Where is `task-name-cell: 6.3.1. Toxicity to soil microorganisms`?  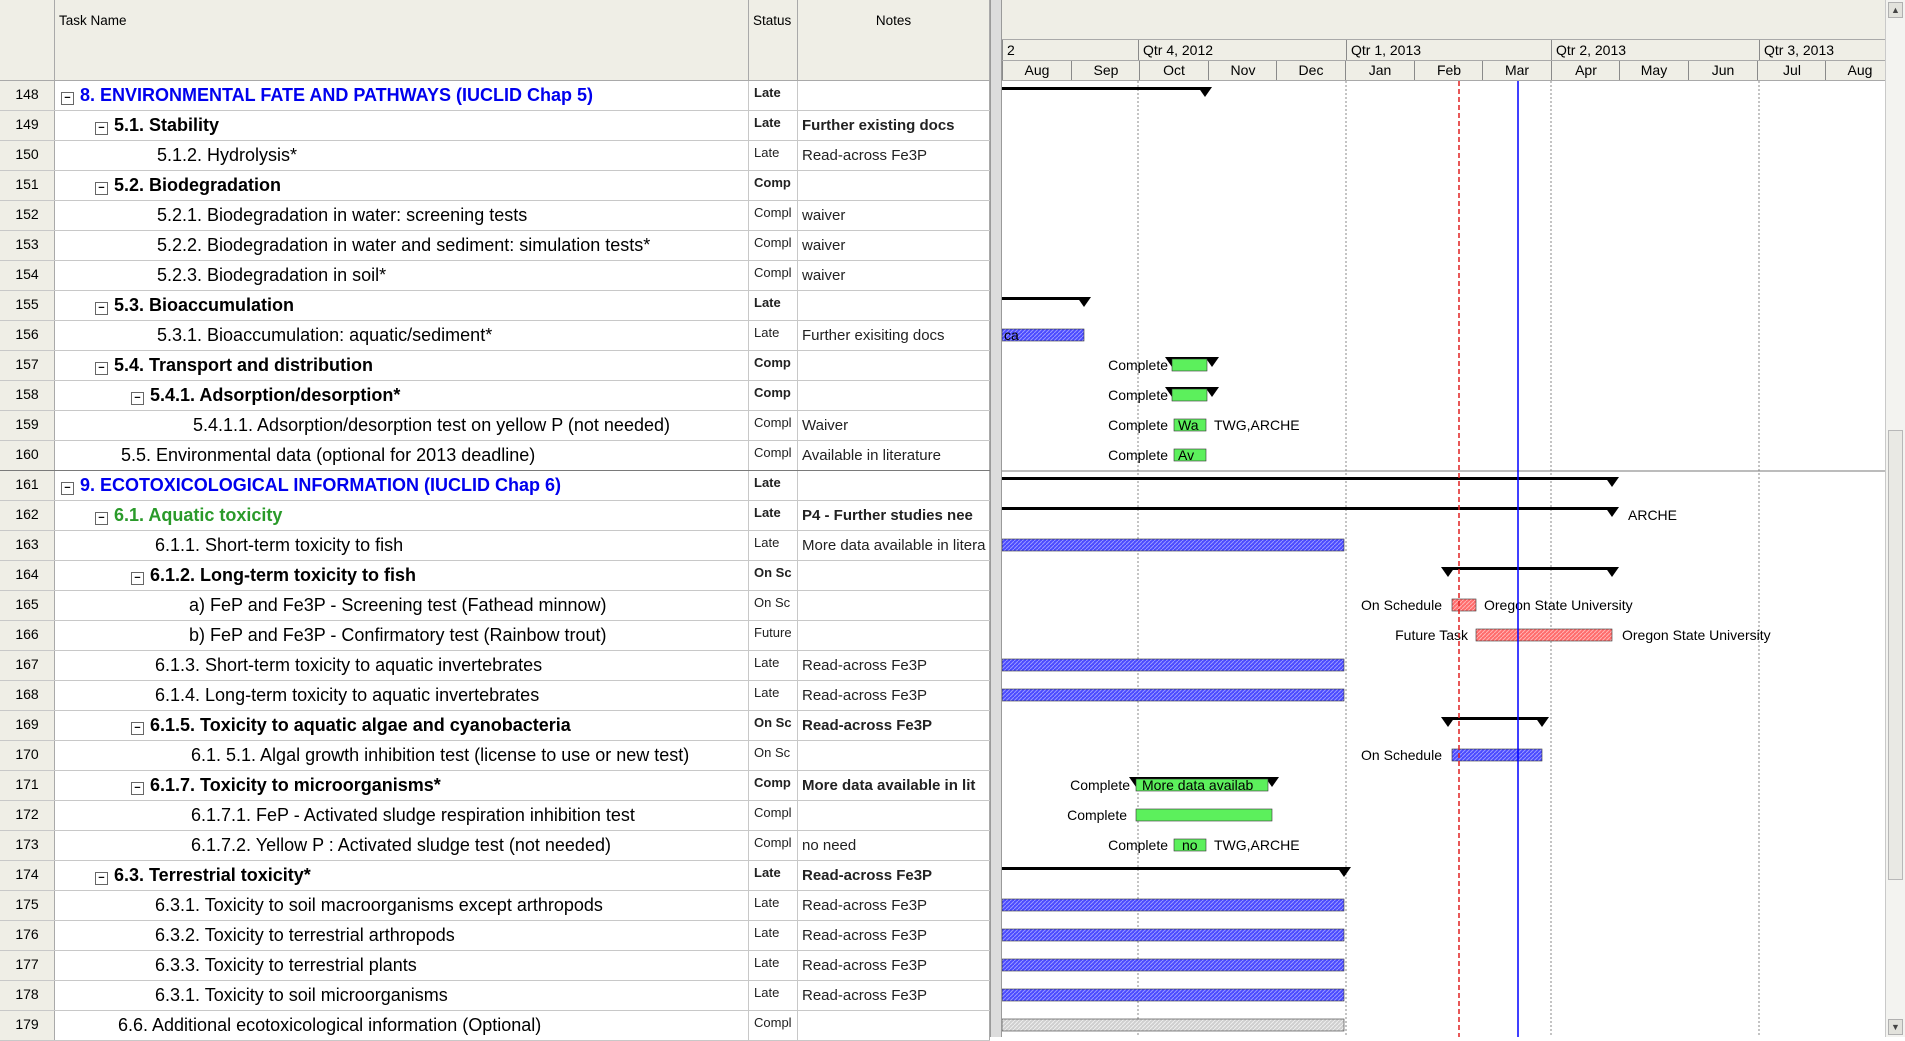 task-name-cell: 6.3.1. Toxicity to soil microorganisms is located at coordinates (402, 995).